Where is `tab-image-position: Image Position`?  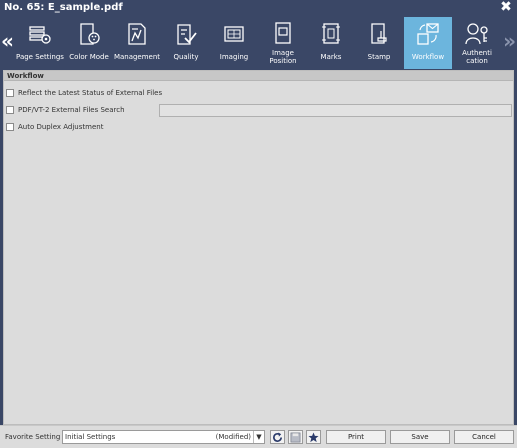 tab-image-position: Image Position is located at coordinates (283, 43).